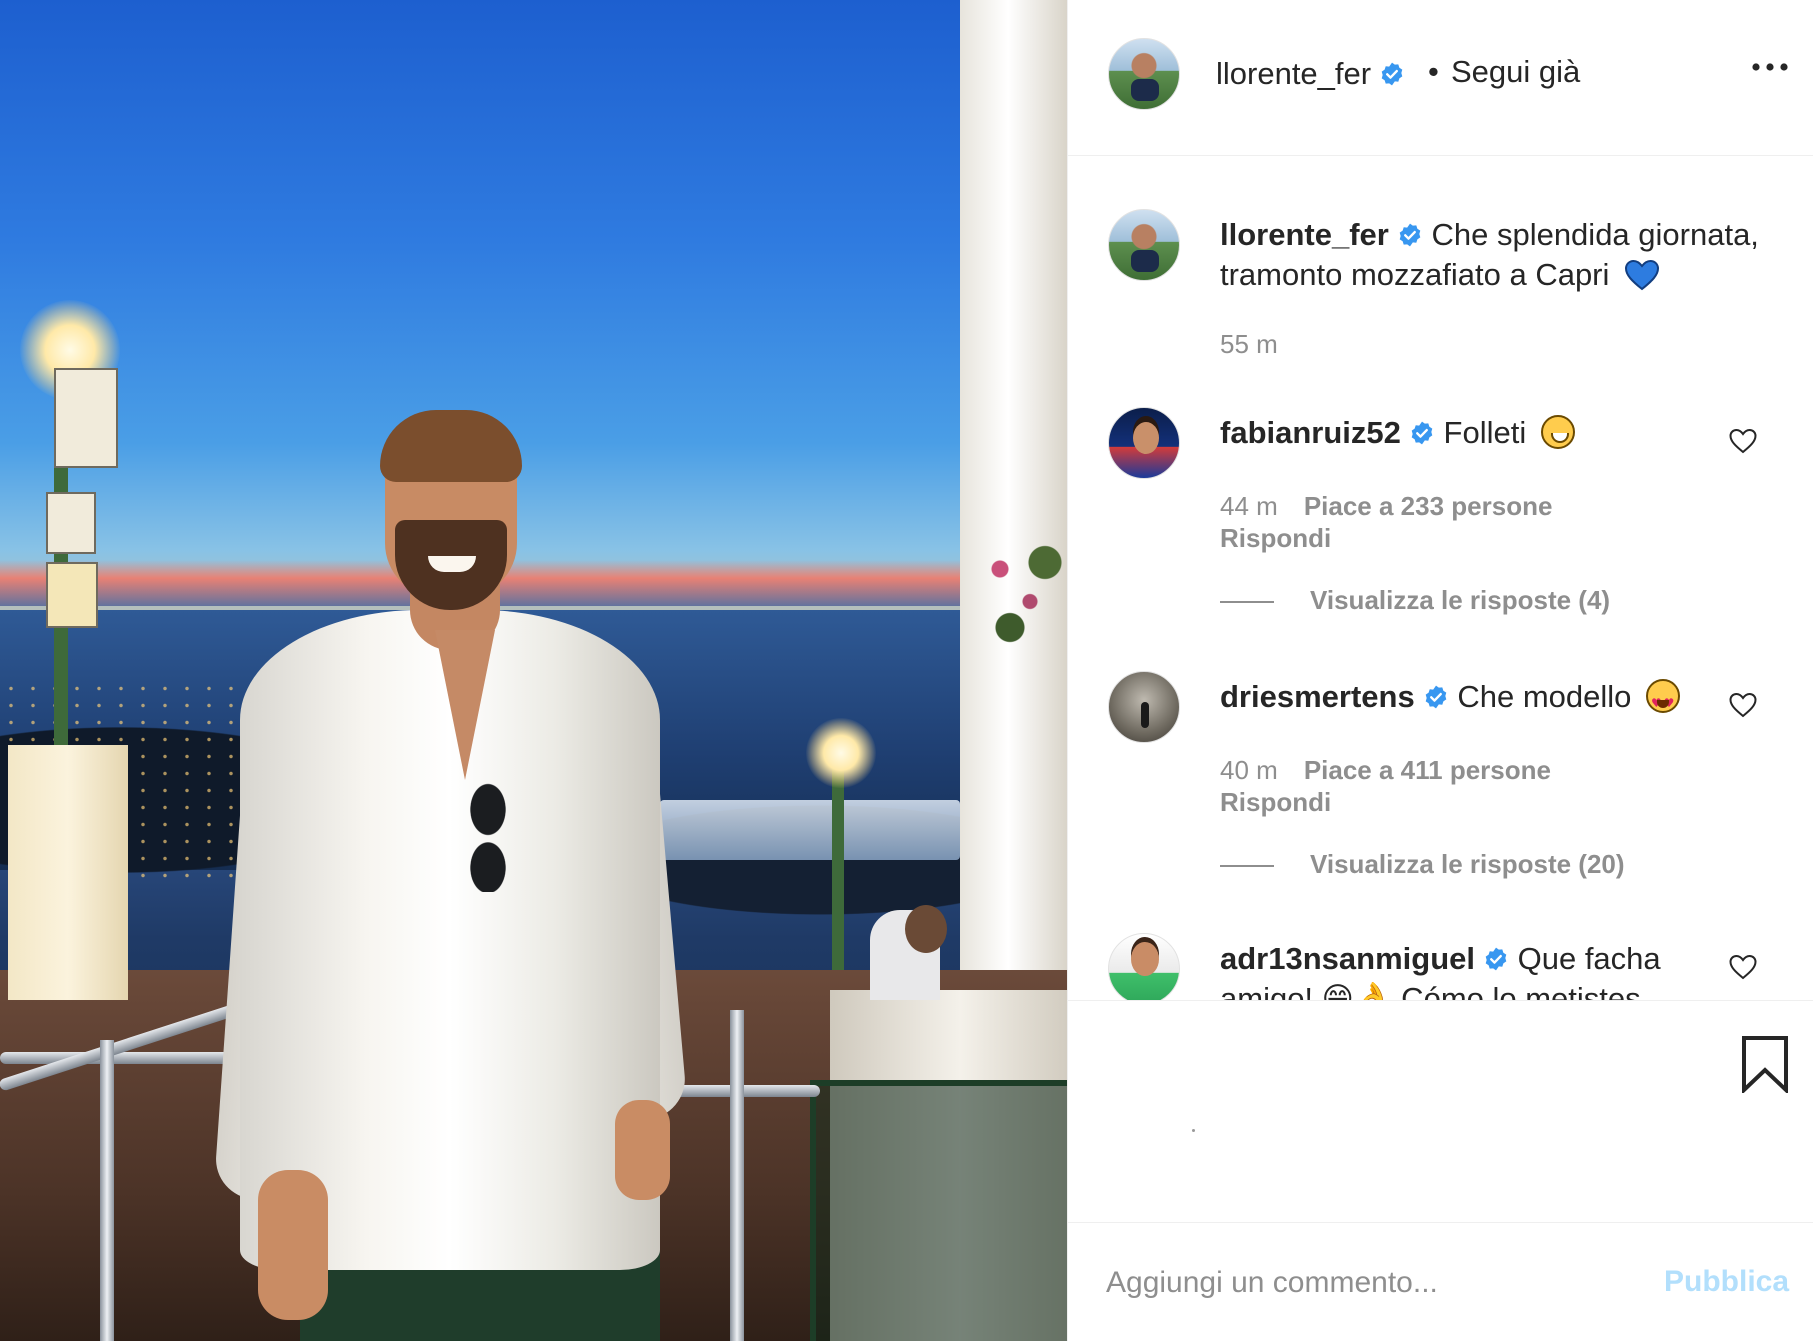 The image size is (1813, 1341). I want to click on comment-likes: Piace a 233 persone, so click(1428, 506).